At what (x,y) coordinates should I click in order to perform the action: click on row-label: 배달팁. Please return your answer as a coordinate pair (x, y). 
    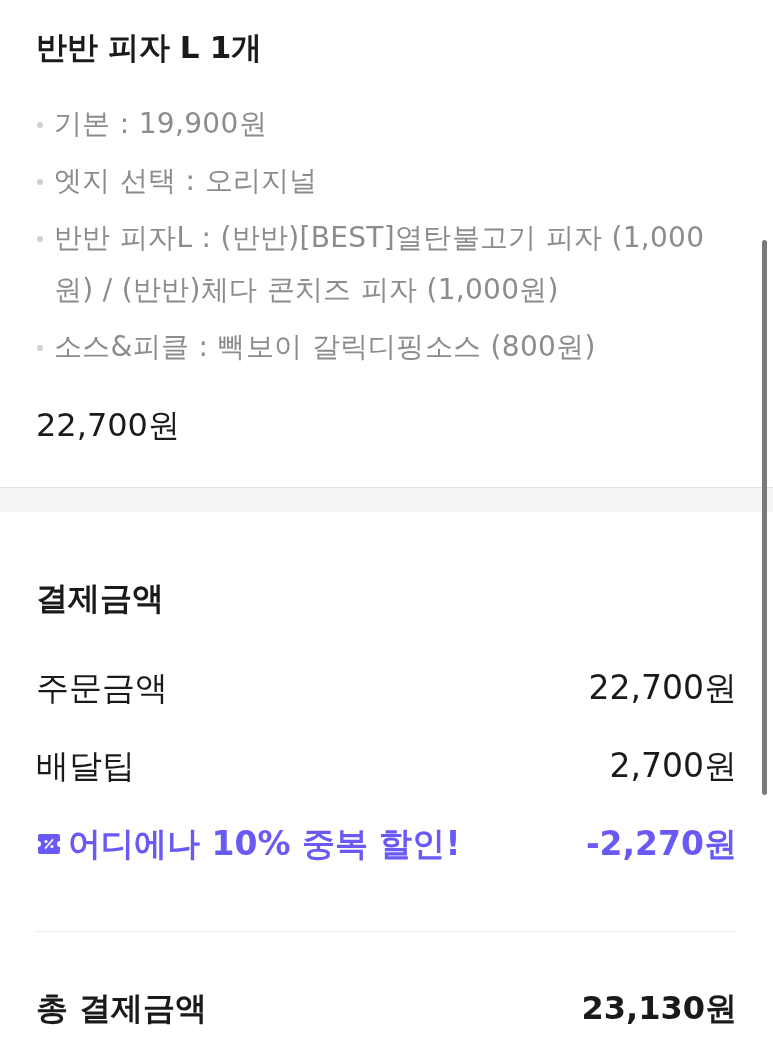
    Looking at the image, I should click on (85, 766).